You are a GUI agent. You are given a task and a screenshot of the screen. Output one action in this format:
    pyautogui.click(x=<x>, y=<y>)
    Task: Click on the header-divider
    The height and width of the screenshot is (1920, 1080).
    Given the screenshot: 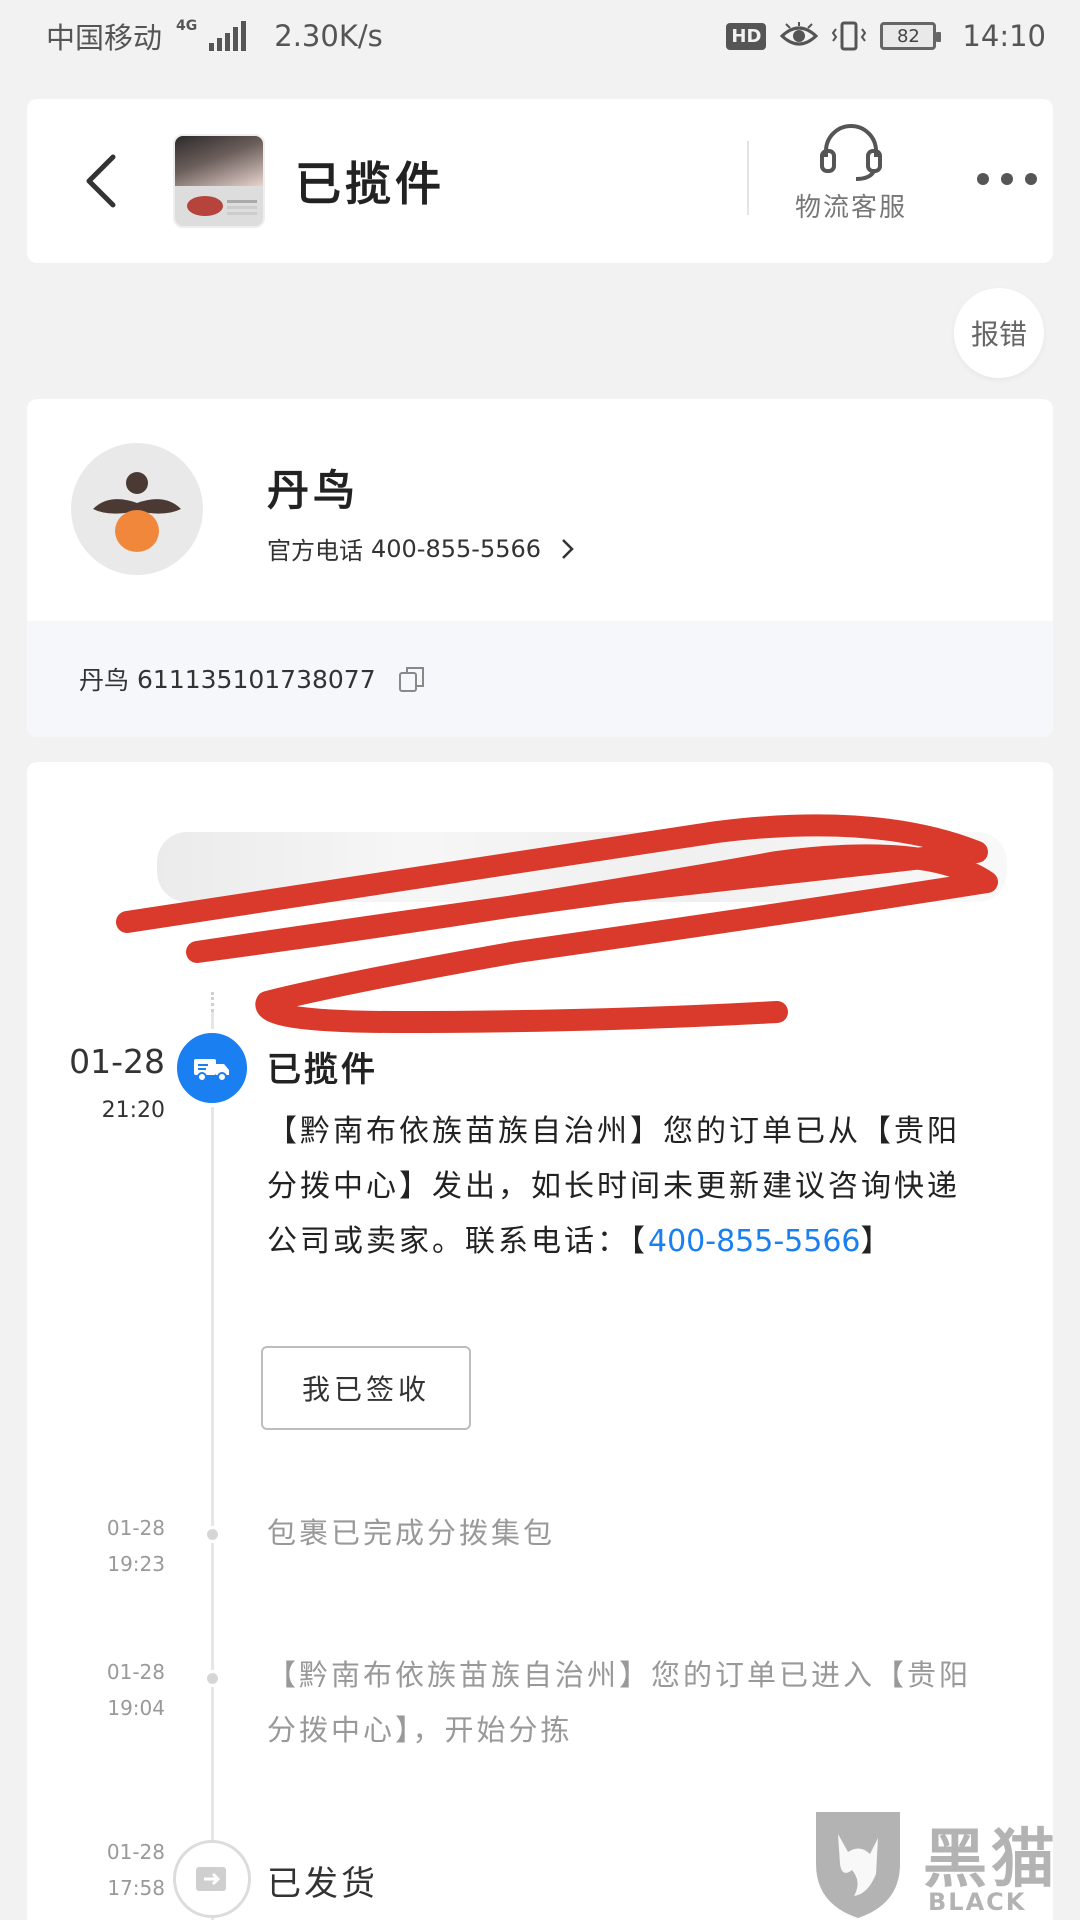 What is the action you would take?
    pyautogui.click(x=748, y=178)
    